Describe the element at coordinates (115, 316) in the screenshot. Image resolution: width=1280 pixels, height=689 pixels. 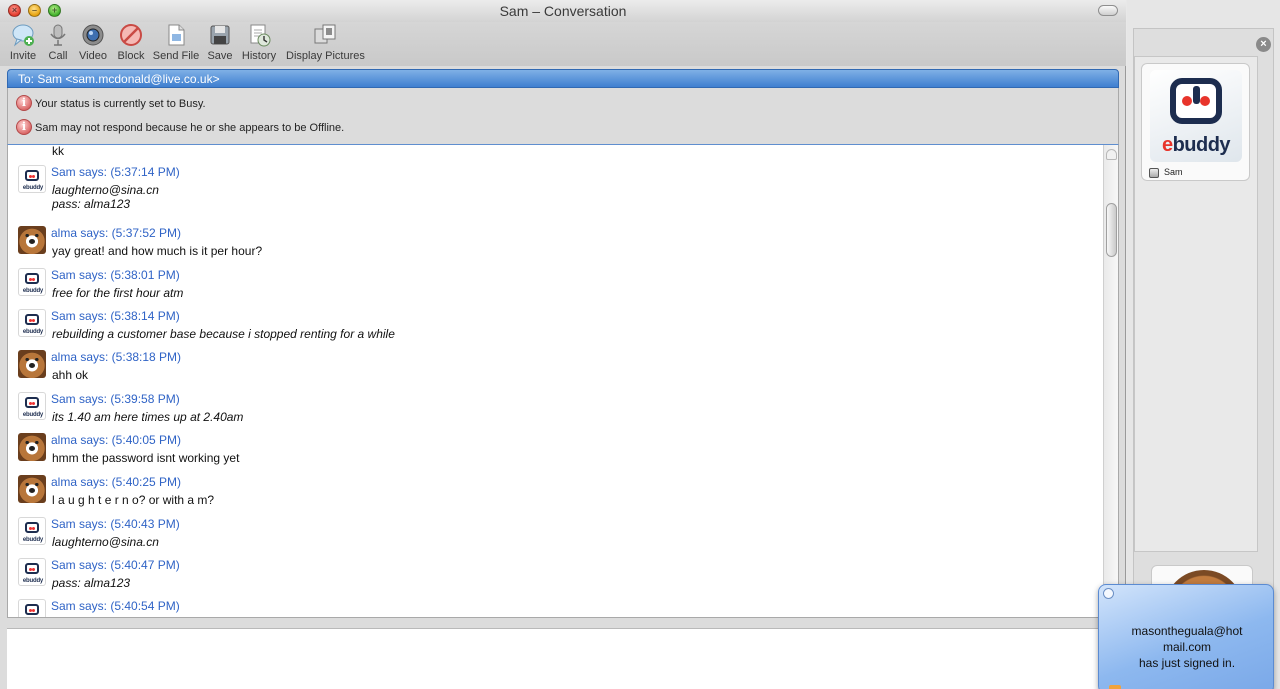
I see `message-sender: Sam says: (5:38:14 PM)` at that location.